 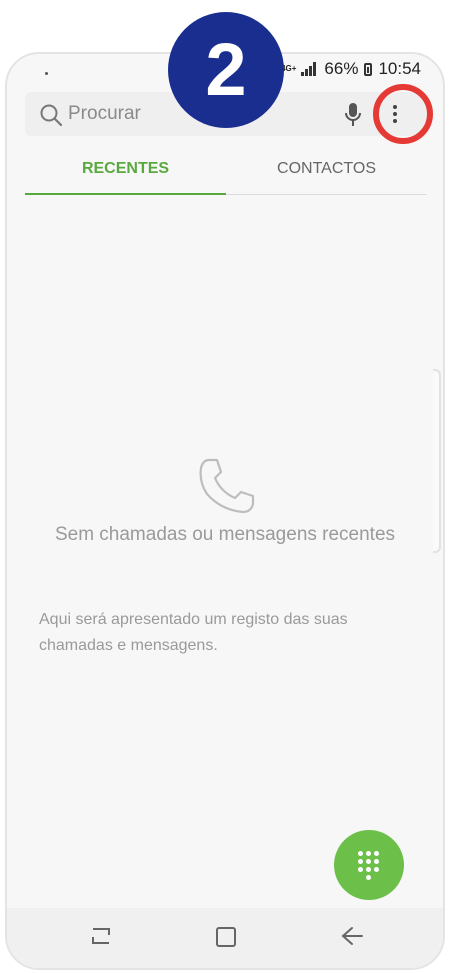 I want to click on clock: 10:54, so click(x=399, y=68).